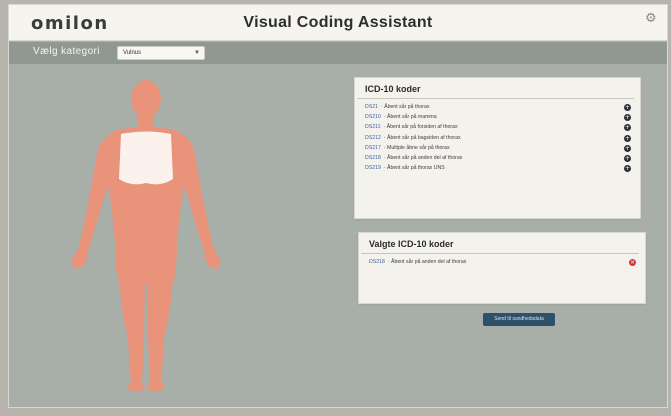 Image resolution: width=671 pixels, height=416 pixels. What do you see at coordinates (519, 319) in the screenshot?
I see `send-button: Send til sundhedsdata` at bounding box center [519, 319].